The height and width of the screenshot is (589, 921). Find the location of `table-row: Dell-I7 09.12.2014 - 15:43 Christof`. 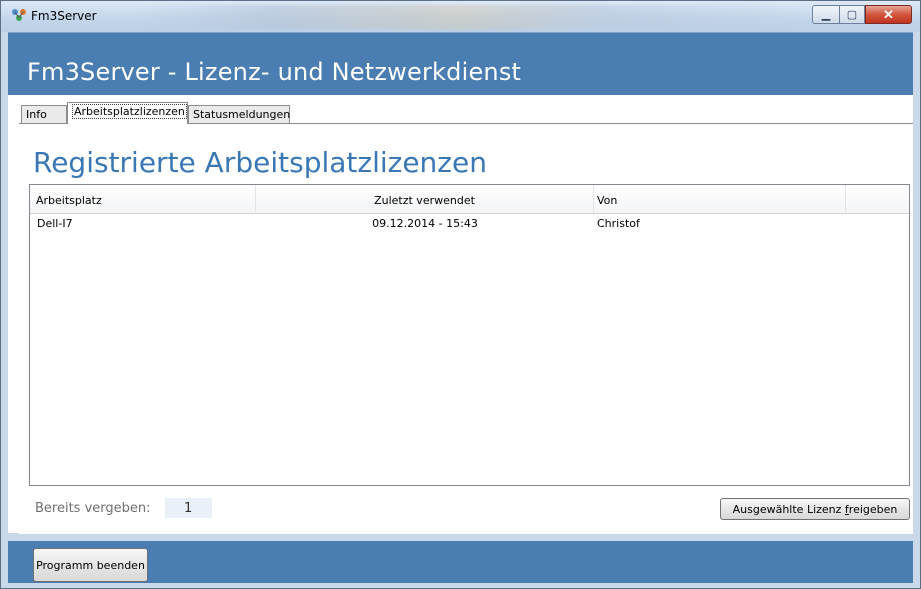

table-row: Dell-I7 09.12.2014 - 15:43 Christof is located at coordinates (469, 224).